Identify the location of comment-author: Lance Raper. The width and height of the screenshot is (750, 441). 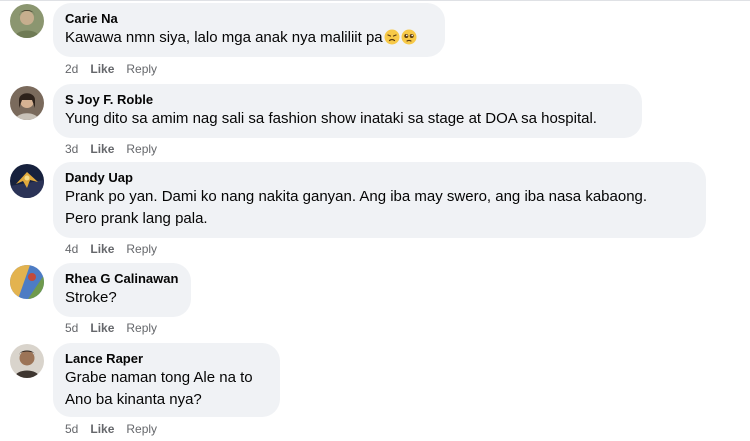
(166, 358).